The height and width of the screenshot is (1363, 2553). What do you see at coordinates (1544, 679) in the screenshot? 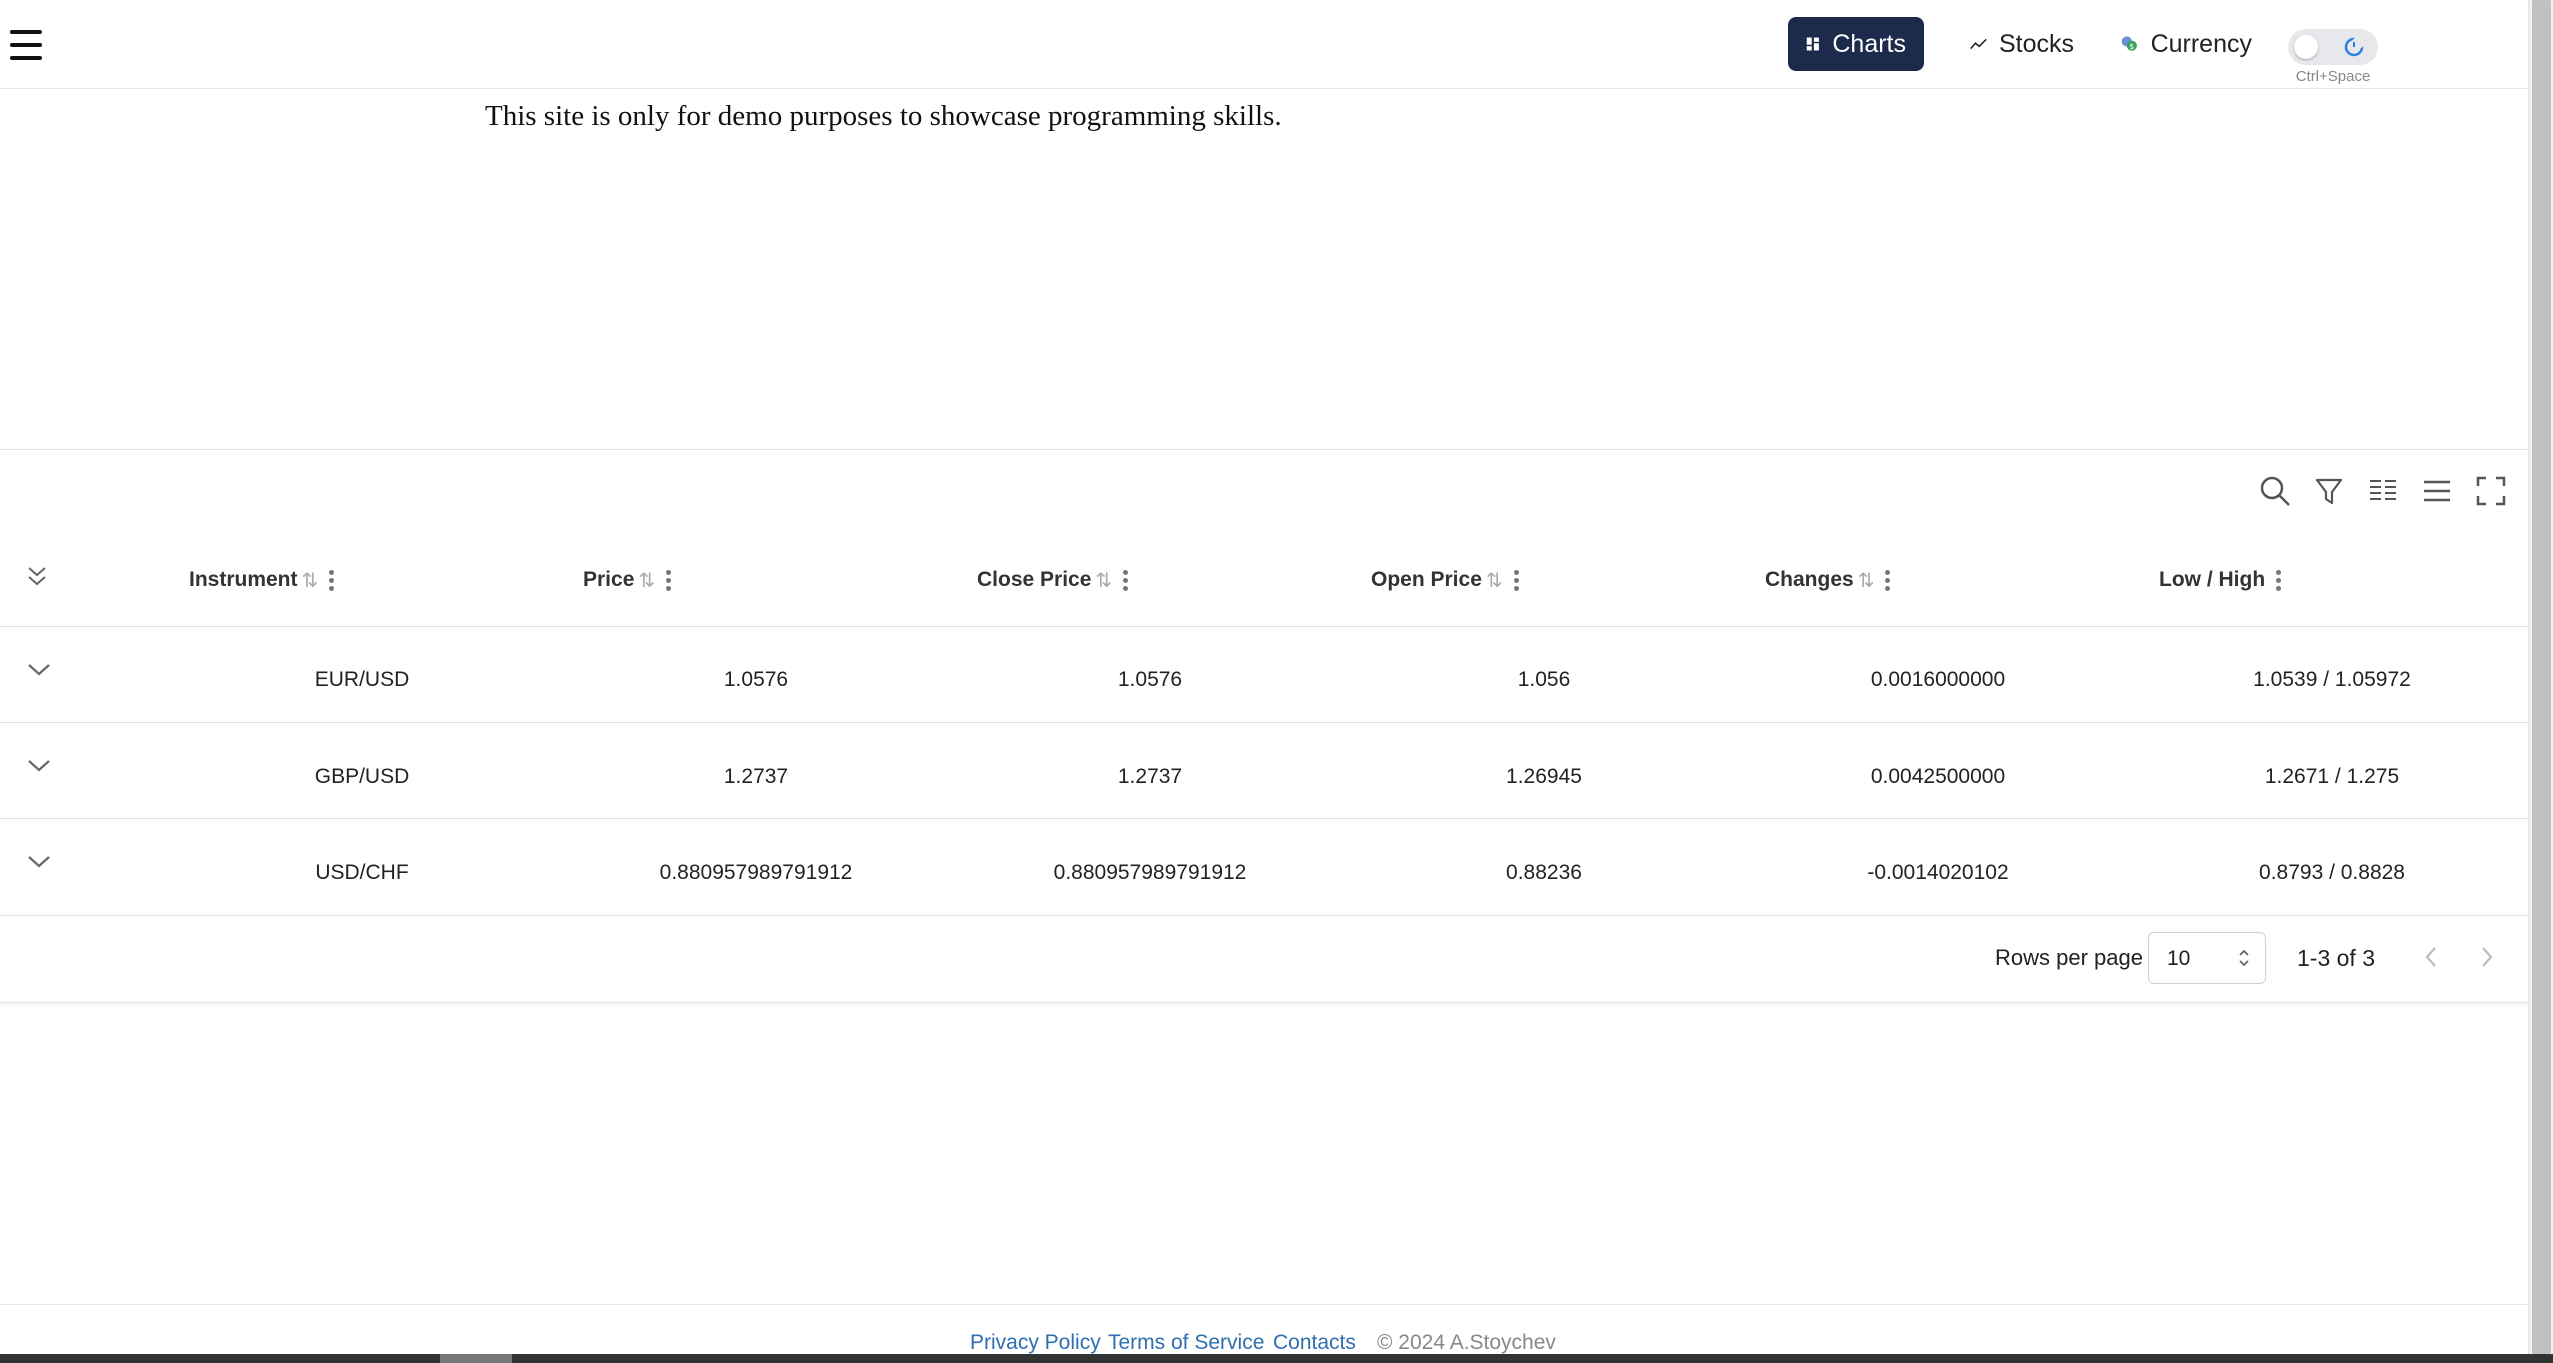
I see `table-cell: 1.056` at bounding box center [1544, 679].